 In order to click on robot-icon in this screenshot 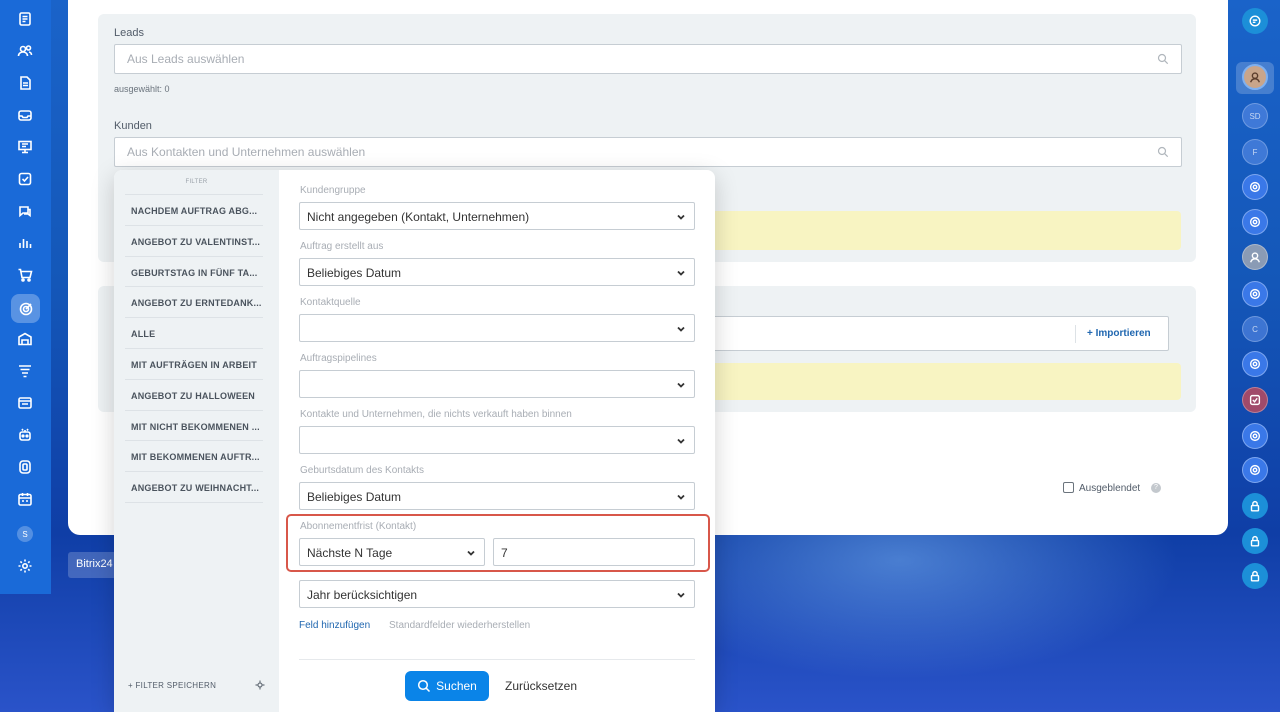, I will do `click(25, 435)`.